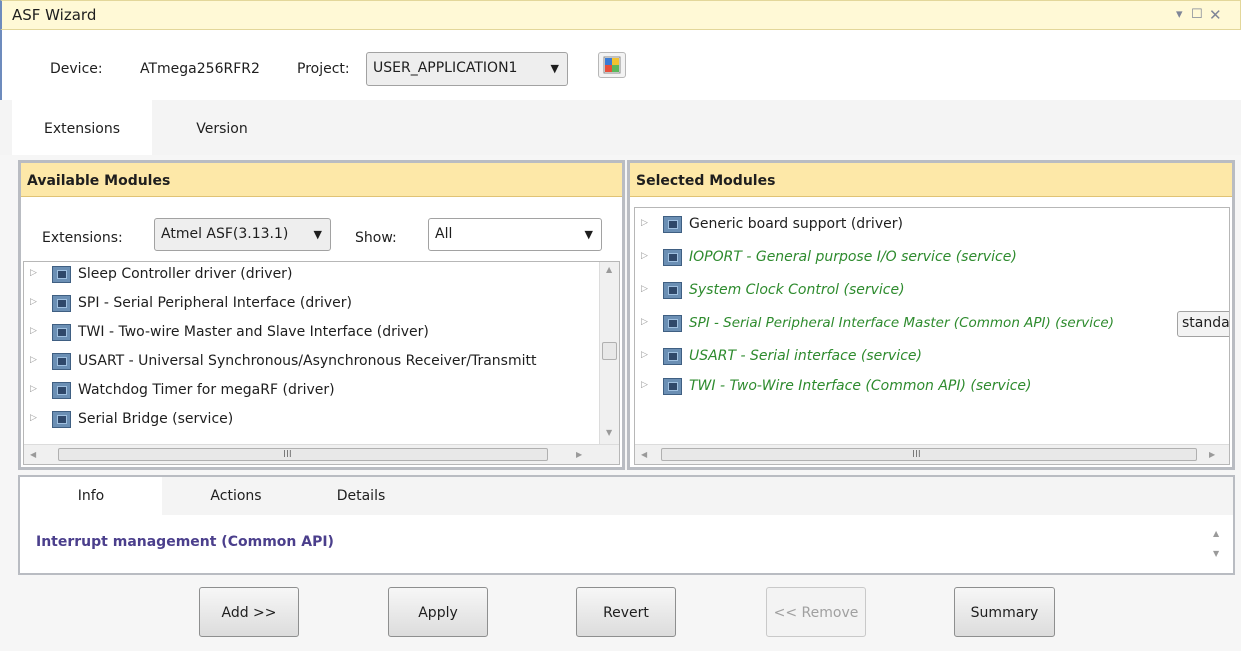 This screenshot has height=651, width=1241. Describe the element at coordinates (82, 127) in the screenshot. I see `tab-extensions: Extensions` at that location.